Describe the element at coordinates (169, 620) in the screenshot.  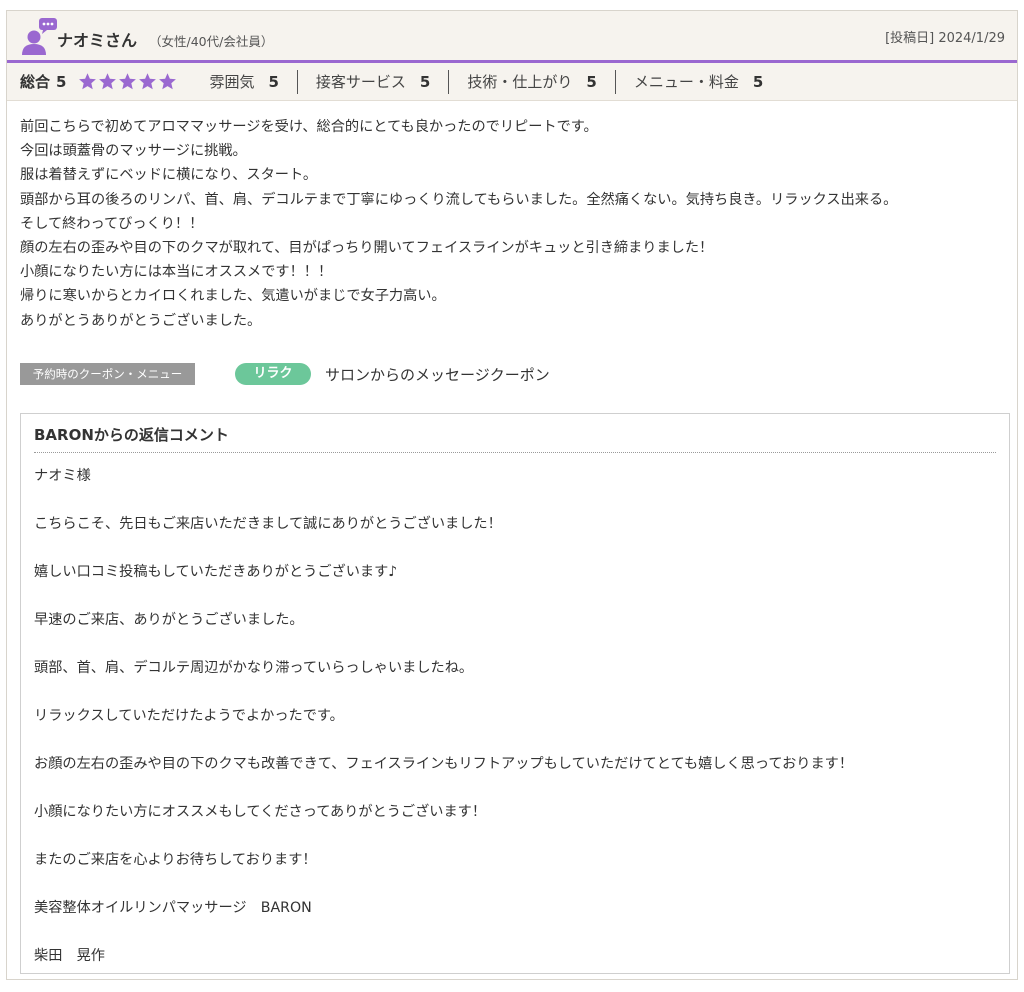
I see `reply-line: 早速のご来店、ありがとうございました。` at that location.